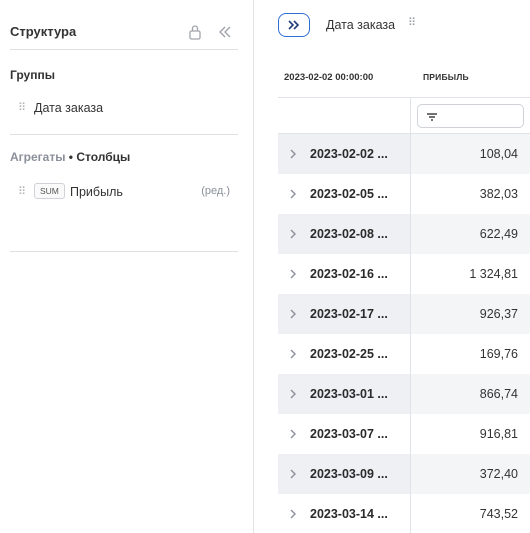 The width and height of the screenshot is (530, 533). I want to click on aggregates-section: Агрегаты • Столбцы ⠿ SUM Прибыль (ред.), so click(124, 197).